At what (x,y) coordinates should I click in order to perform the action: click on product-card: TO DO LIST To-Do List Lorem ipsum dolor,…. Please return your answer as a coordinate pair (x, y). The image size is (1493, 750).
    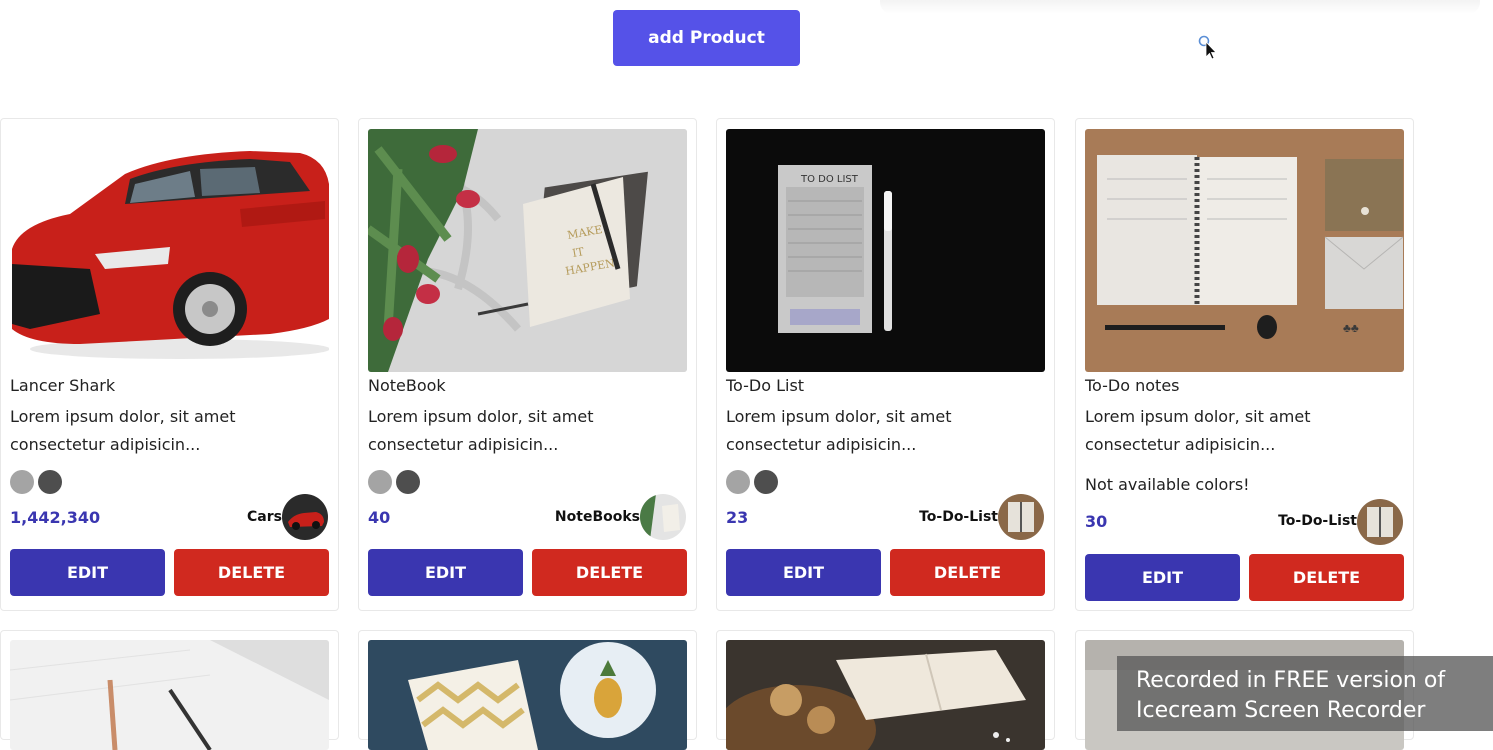
    Looking at the image, I should click on (885, 364).